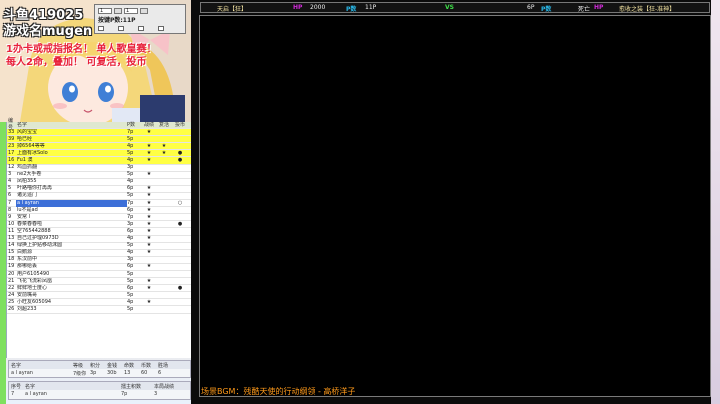  Describe the element at coordinates (16, 365) in the screenshot. I see `stats-header-name: 名字` at that location.